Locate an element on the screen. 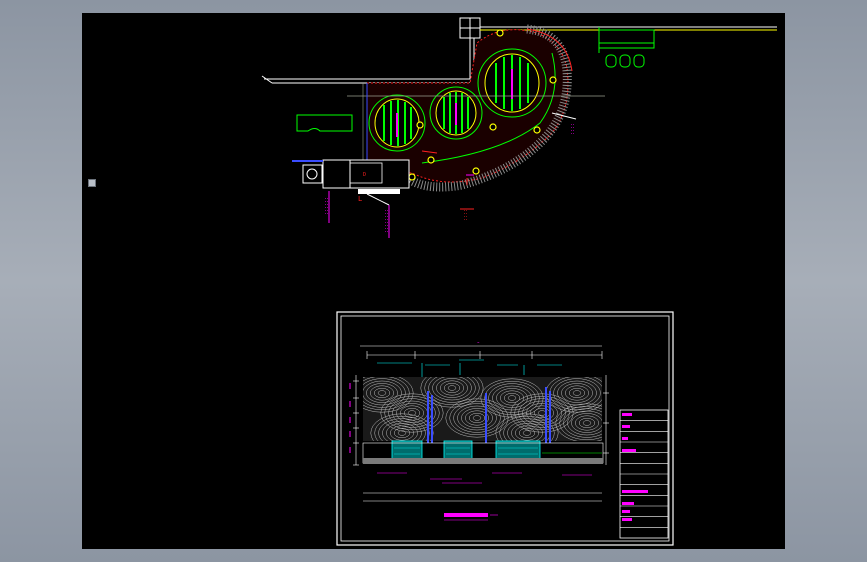  window-resize-grip is located at coordinates (92, 183).